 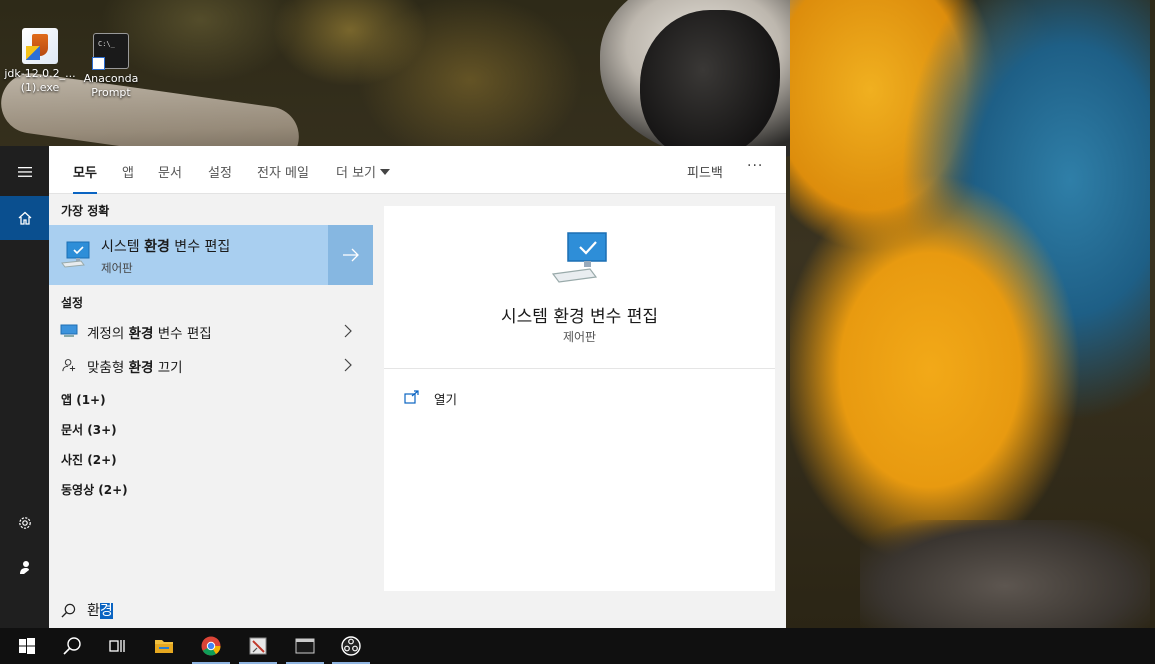 I want to click on terminal-icon, so click(x=305, y=646).